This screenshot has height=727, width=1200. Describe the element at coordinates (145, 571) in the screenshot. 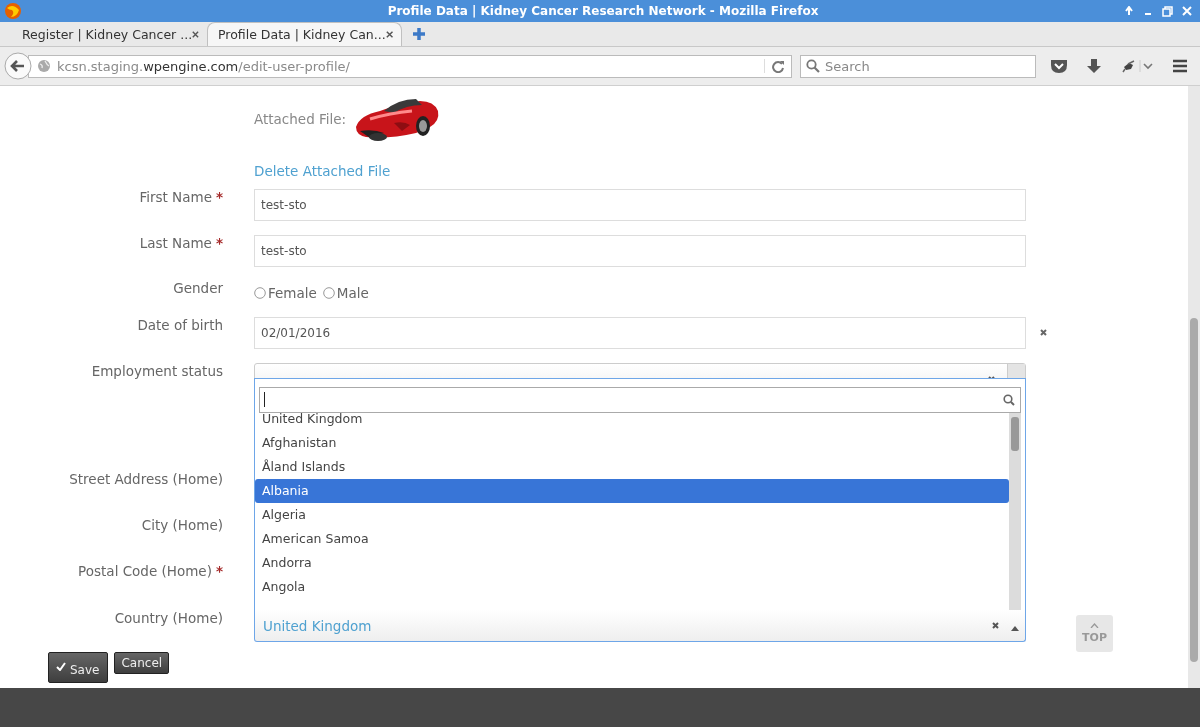

I see `field-label: Postal Code (Home)` at that location.